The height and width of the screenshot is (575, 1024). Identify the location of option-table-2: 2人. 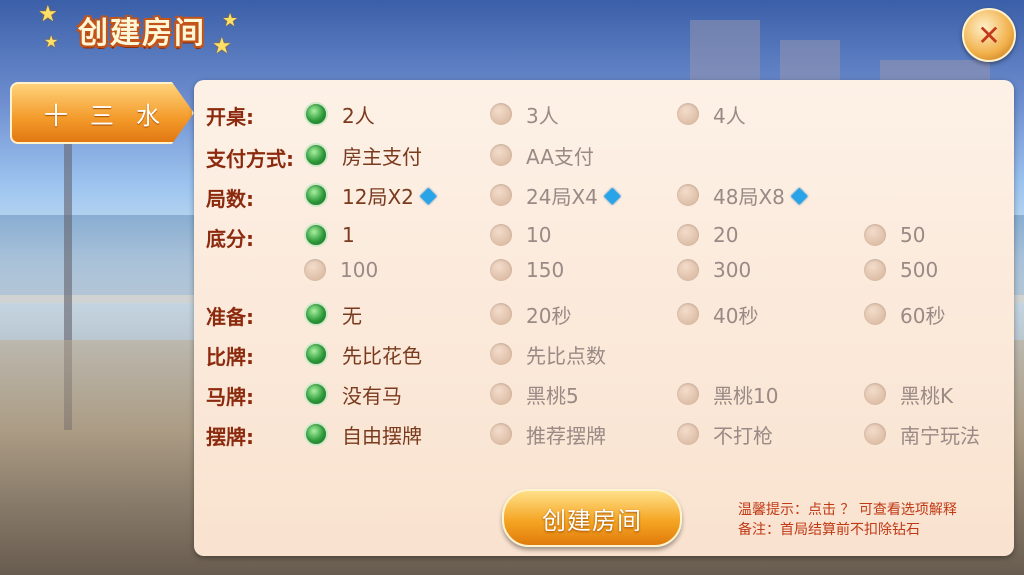
(339, 114).